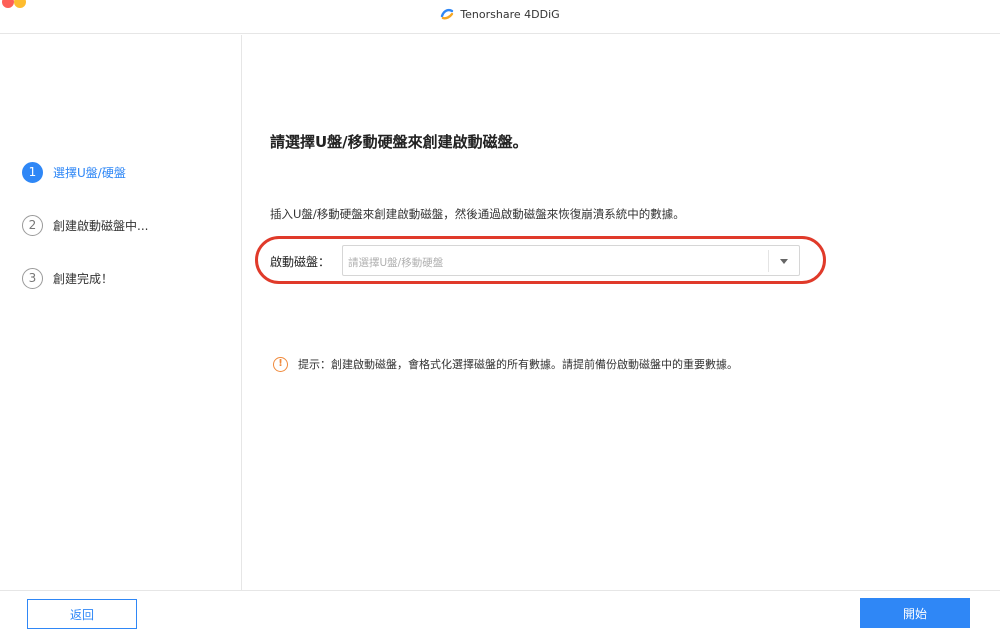  I want to click on window-title: Tenorshare 4DDiG, so click(510, 14).